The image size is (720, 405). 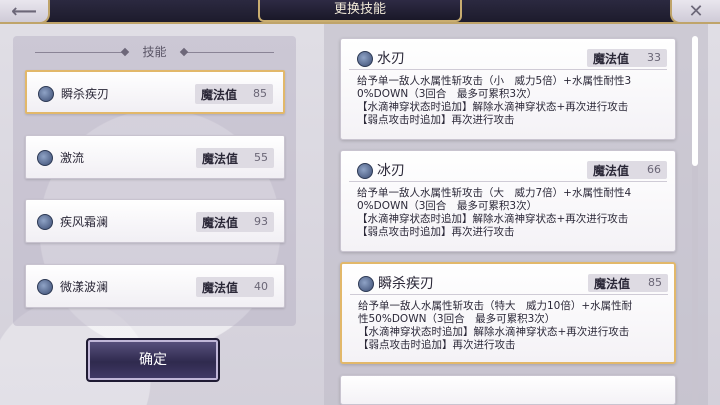 I want to click on skill-name: 微漾波澜, so click(x=84, y=287).